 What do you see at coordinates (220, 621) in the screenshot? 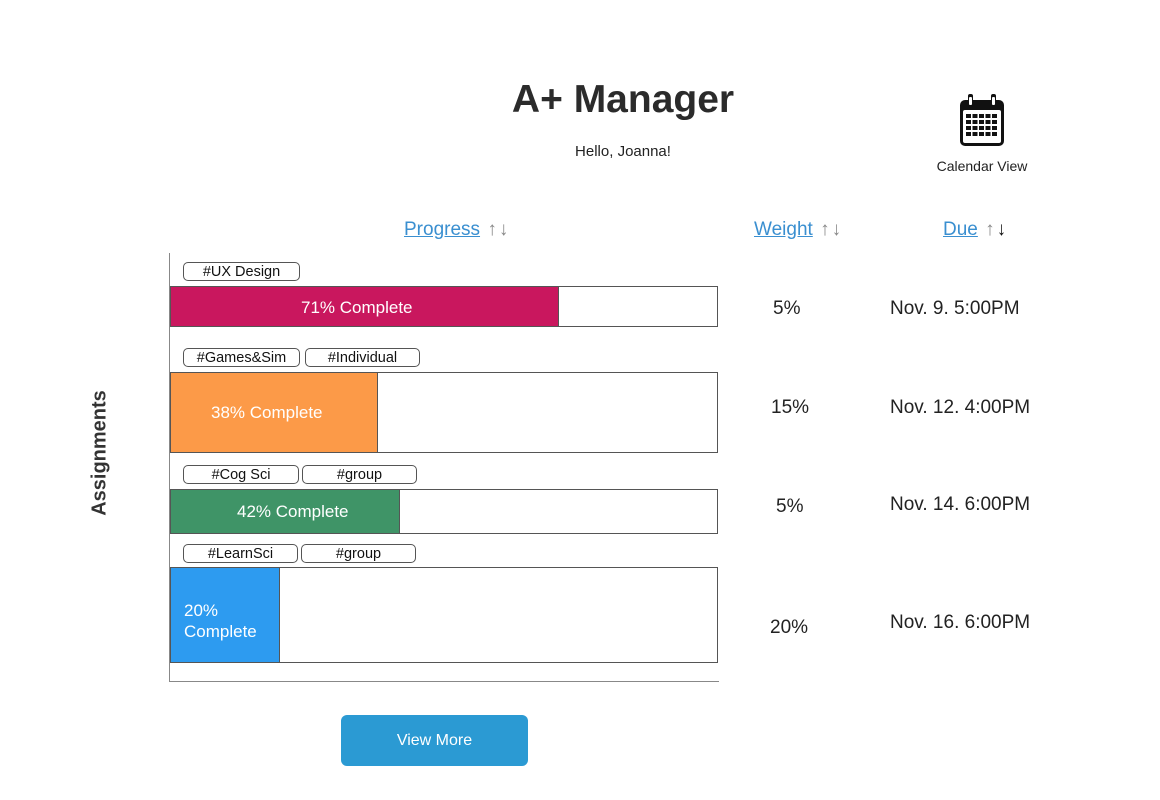
I see `progress-label: 20% Complete` at bounding box center [220, 621].